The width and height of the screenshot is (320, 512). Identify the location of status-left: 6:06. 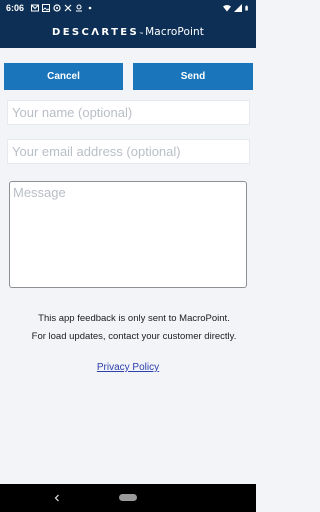
(50, 8).